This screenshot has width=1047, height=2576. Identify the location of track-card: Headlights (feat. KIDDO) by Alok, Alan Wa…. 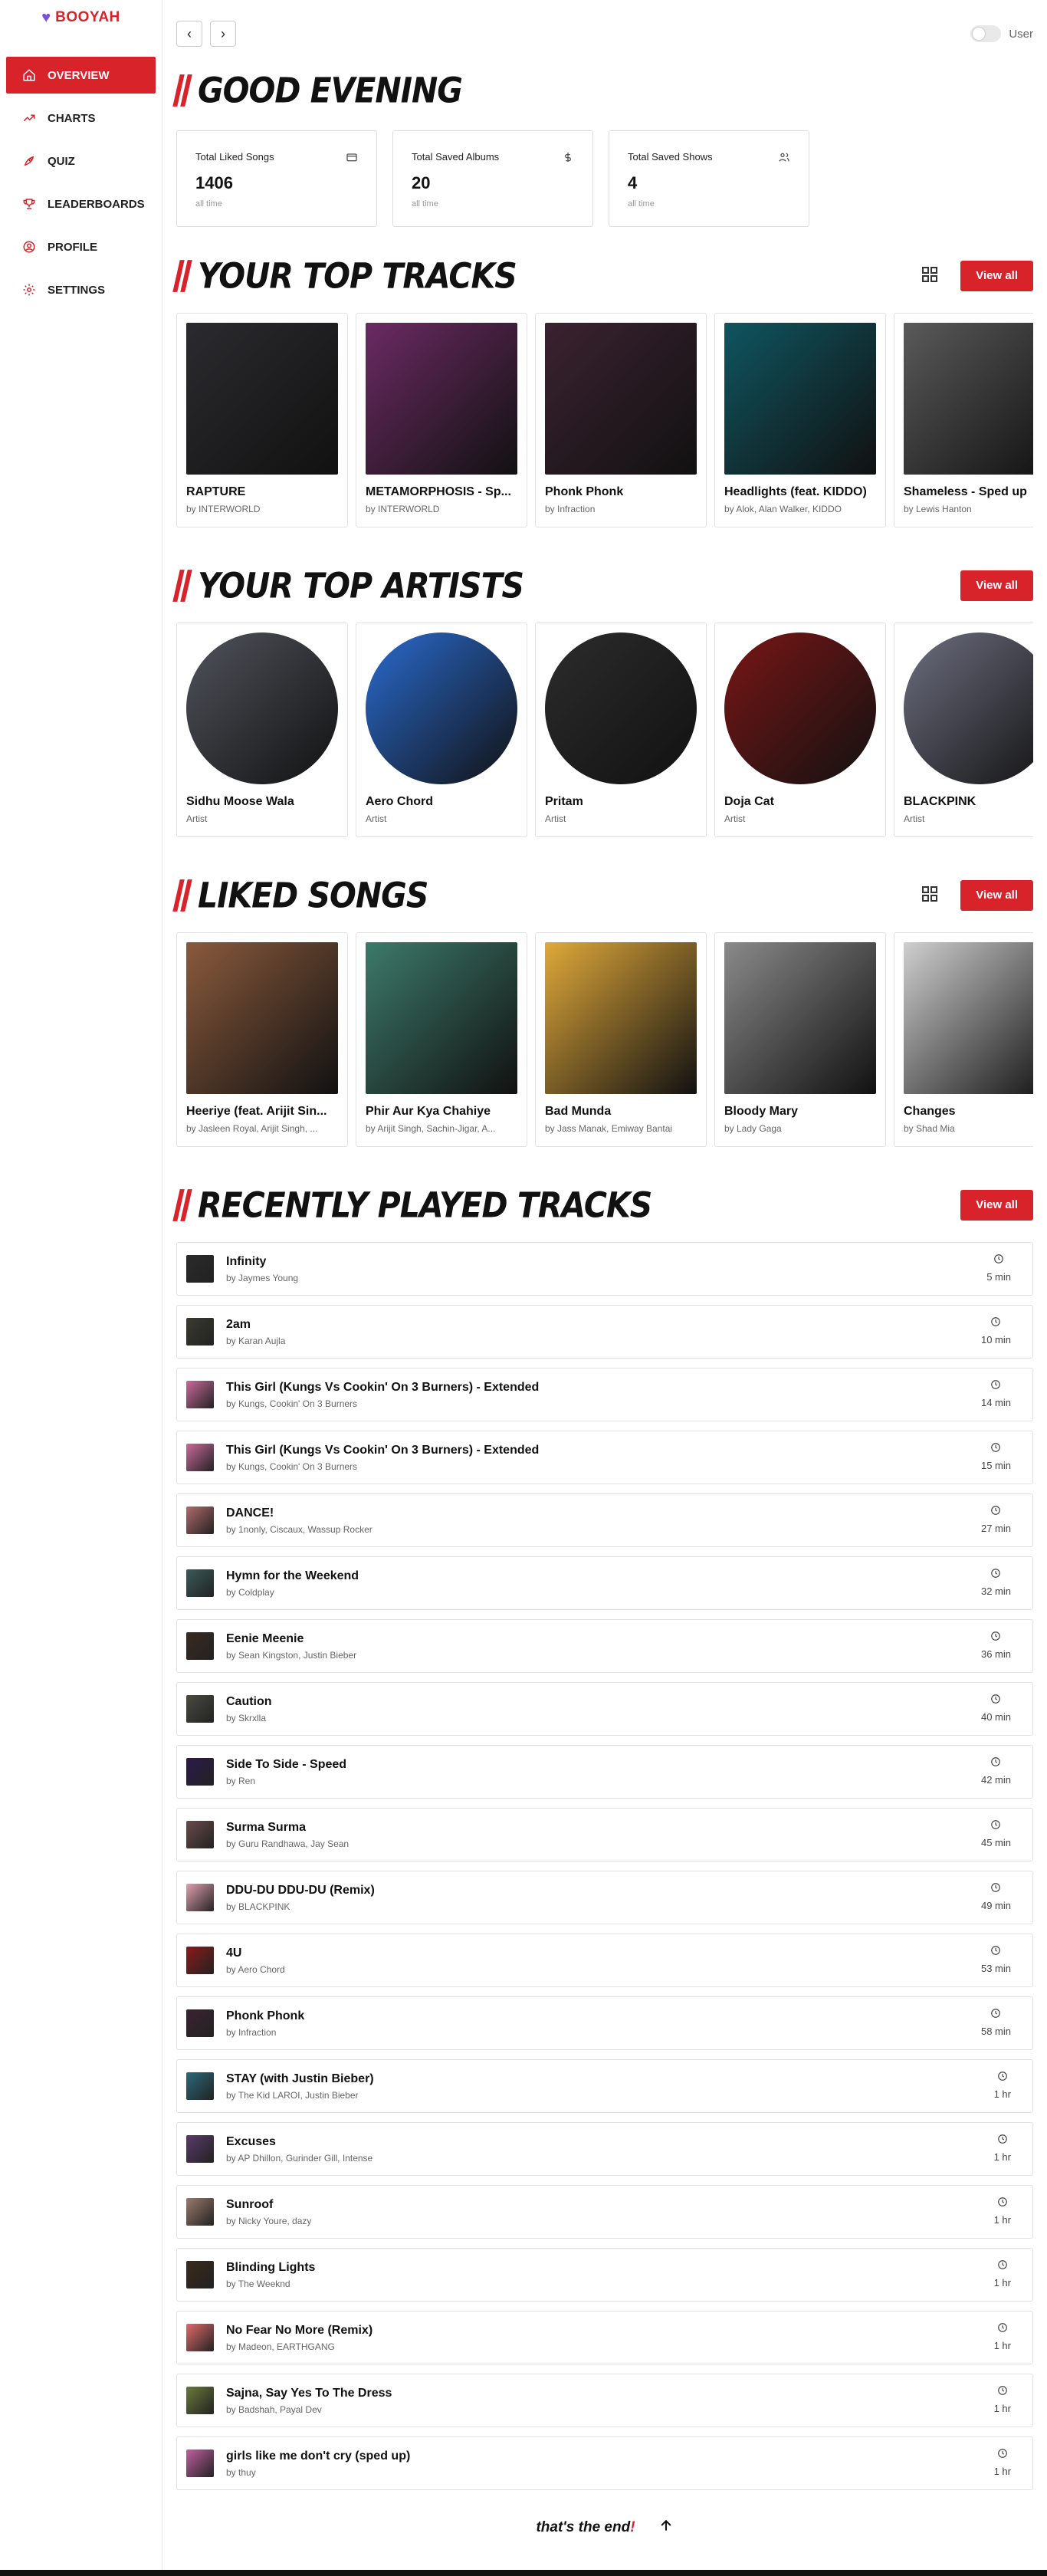
(800, 420).